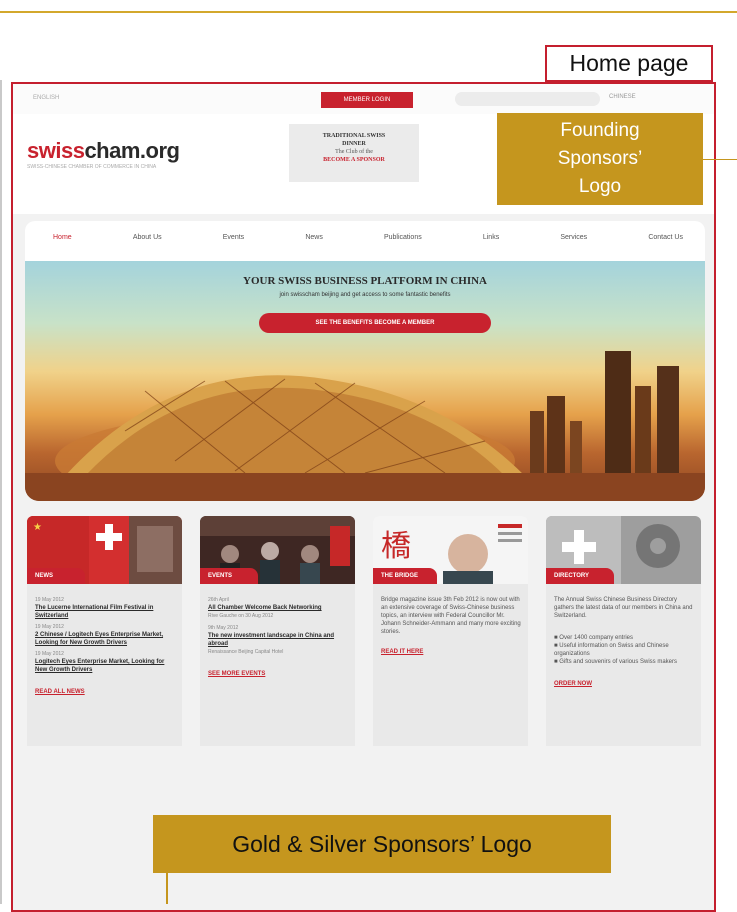  What do you see at coordinates (451, 652) in the screenshot?
I see `read-it-here-link: READ IT HERE` at bounding box center [451, 652].